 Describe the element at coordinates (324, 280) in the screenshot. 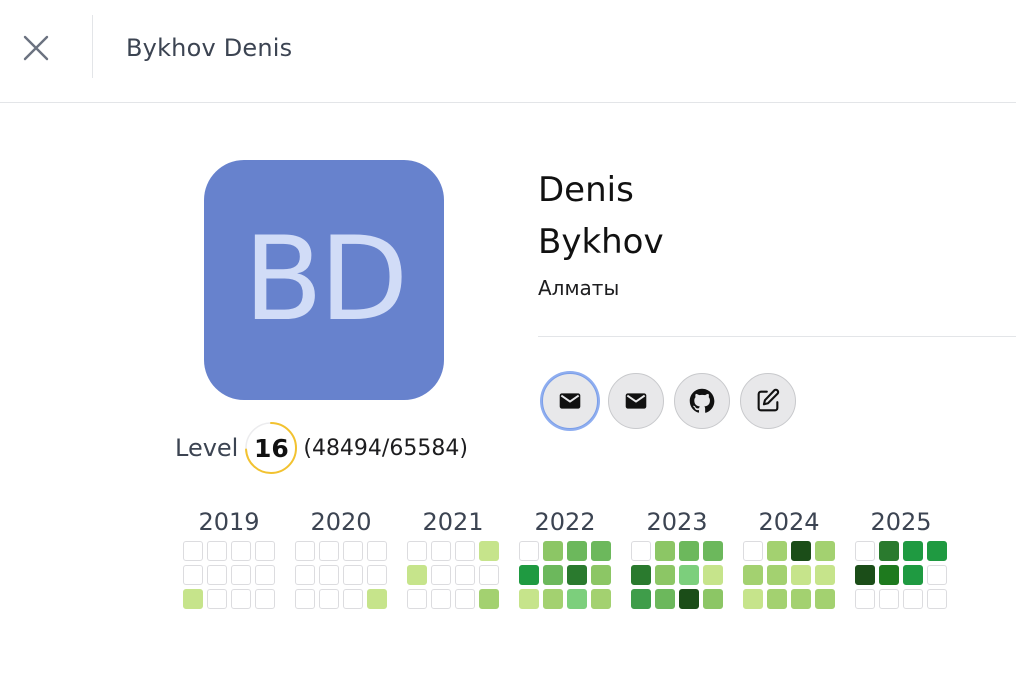

I see `avatar: BD` at that location.